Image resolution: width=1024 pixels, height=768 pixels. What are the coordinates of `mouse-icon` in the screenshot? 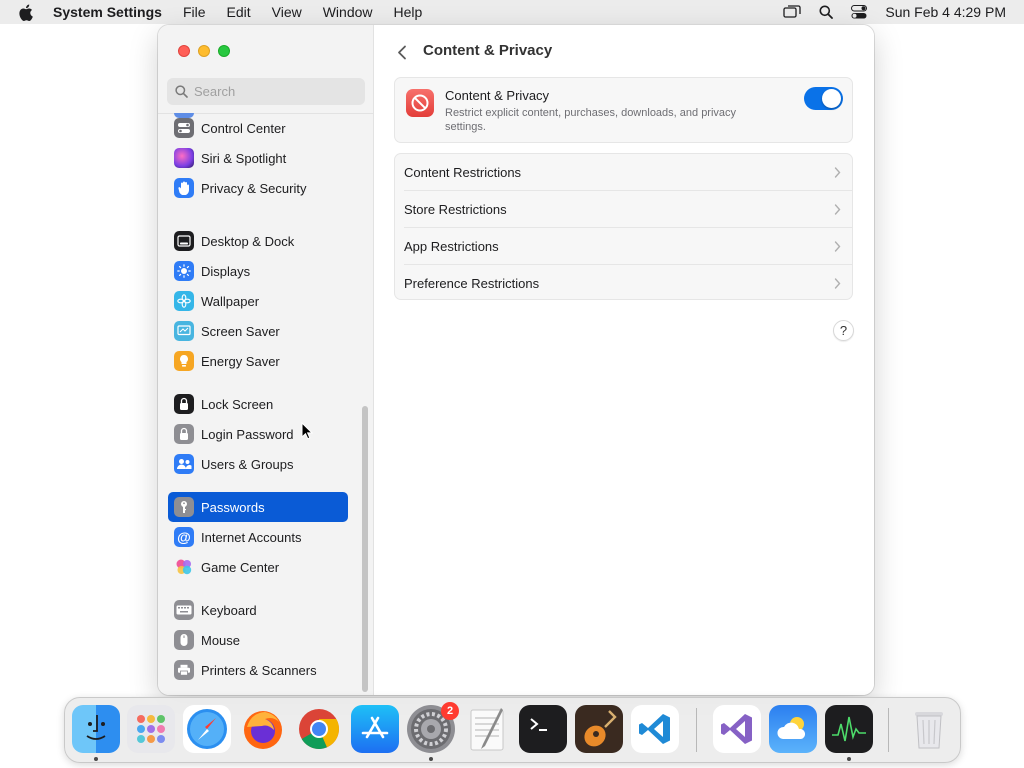 It's located at (184, 640).